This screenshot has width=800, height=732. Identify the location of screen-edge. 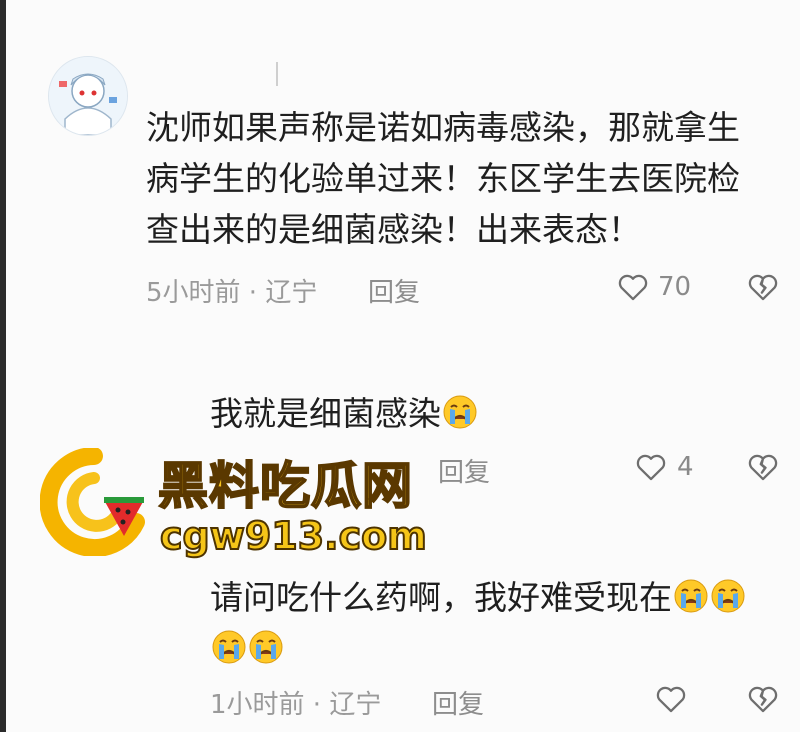
(3, 366).